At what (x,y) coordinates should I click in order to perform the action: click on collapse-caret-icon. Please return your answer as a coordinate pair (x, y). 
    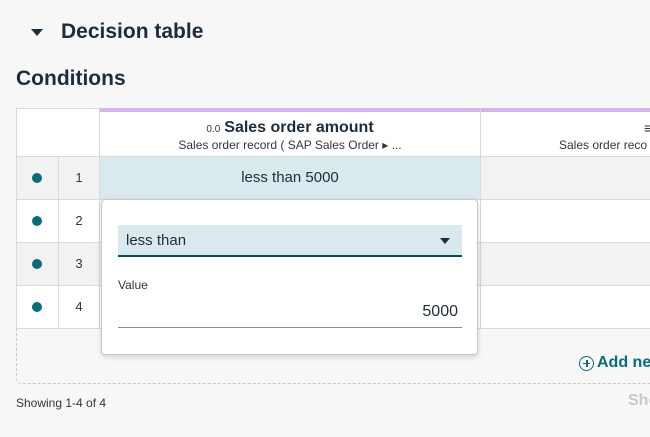
    Looking at the image, I should click on (37, 32).